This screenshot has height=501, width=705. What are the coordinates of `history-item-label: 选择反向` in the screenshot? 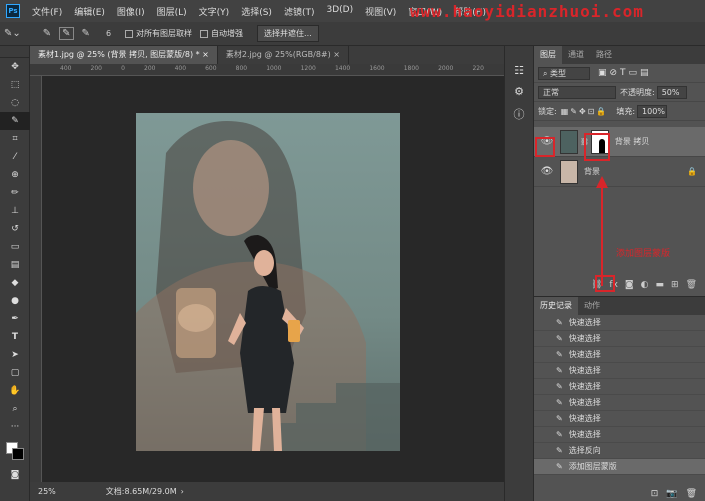 It's located at (584, 450).